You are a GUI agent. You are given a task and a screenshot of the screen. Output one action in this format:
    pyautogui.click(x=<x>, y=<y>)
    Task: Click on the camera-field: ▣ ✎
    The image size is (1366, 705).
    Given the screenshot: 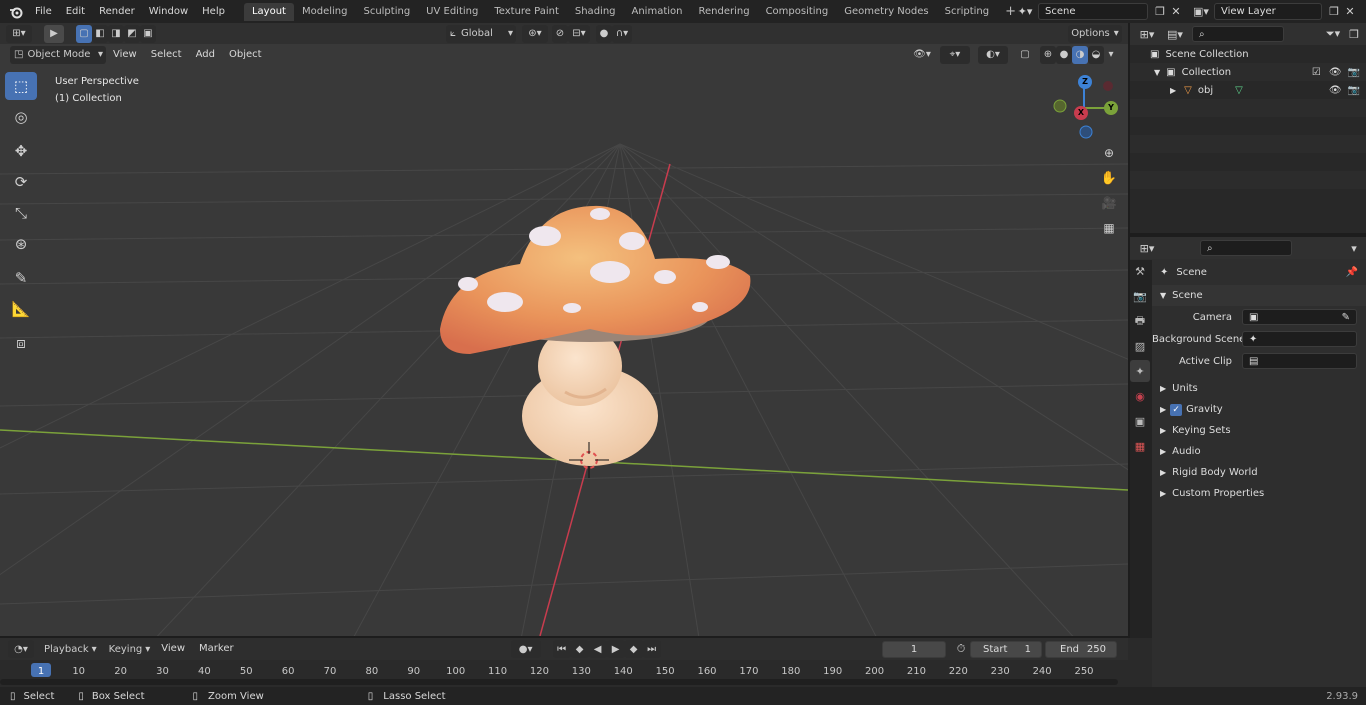 What is the action you would take?
    pyautogui.click(x=1299, y=317)
    